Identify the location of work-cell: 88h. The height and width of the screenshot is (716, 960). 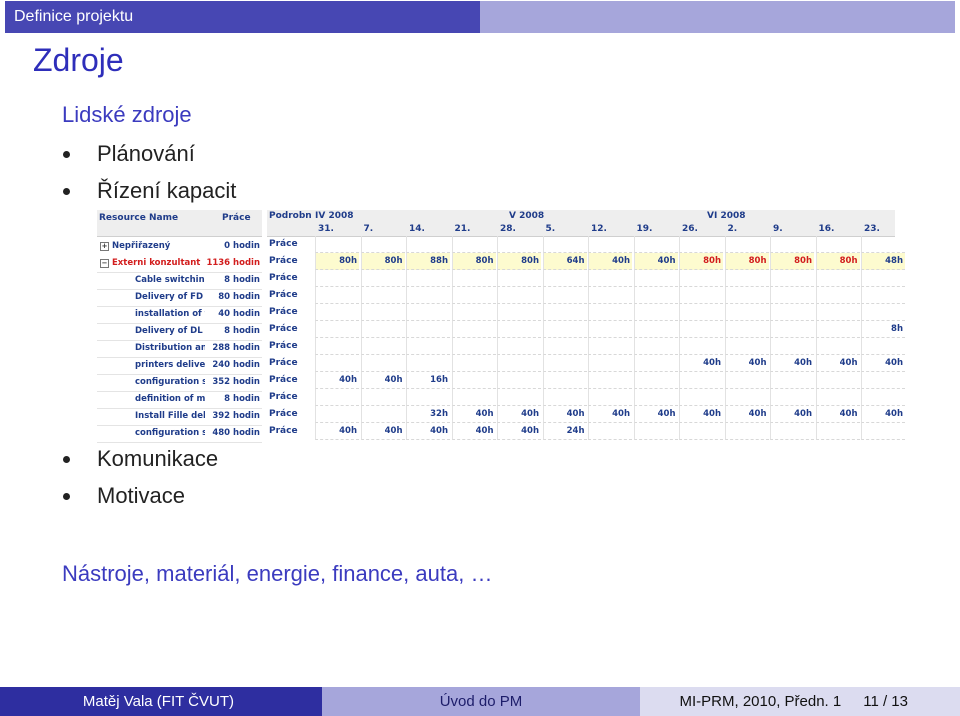
(428, 261).